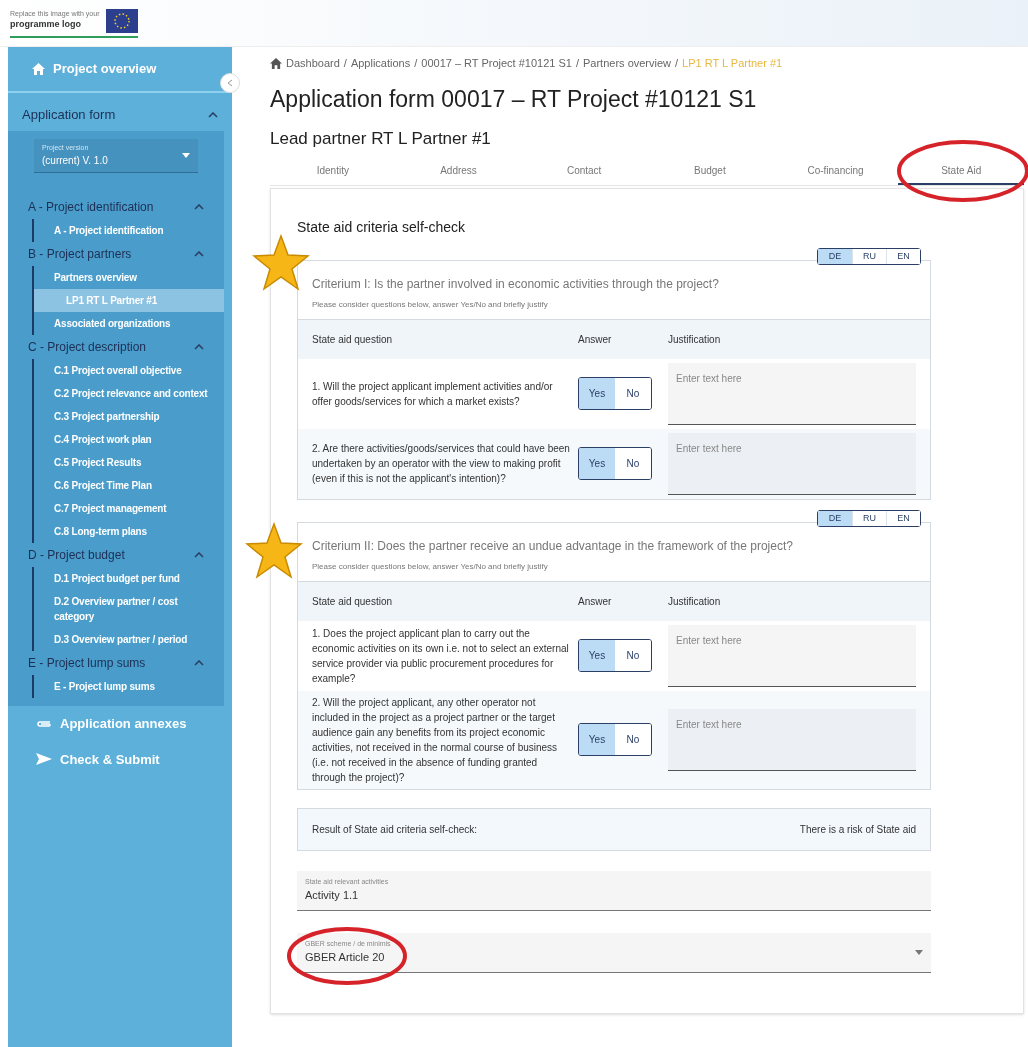  Describe the element at coordinates (516, 284) in the screenshot. I see `criterion-title: Criterium I: Is the partner involved in economic activities through the project?` at that location.